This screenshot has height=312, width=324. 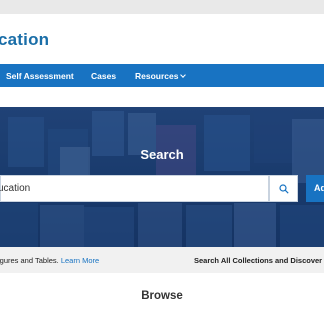 I want to click on info-text: igures and Tables., so click(x=29, y=260).